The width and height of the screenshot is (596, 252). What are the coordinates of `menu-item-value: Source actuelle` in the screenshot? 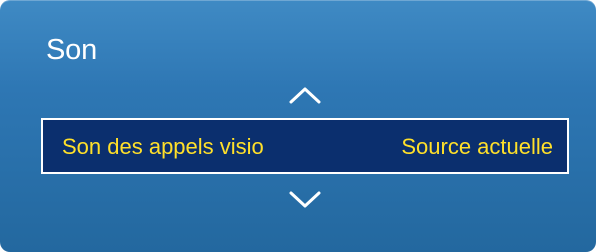 It's located at (477, 146).